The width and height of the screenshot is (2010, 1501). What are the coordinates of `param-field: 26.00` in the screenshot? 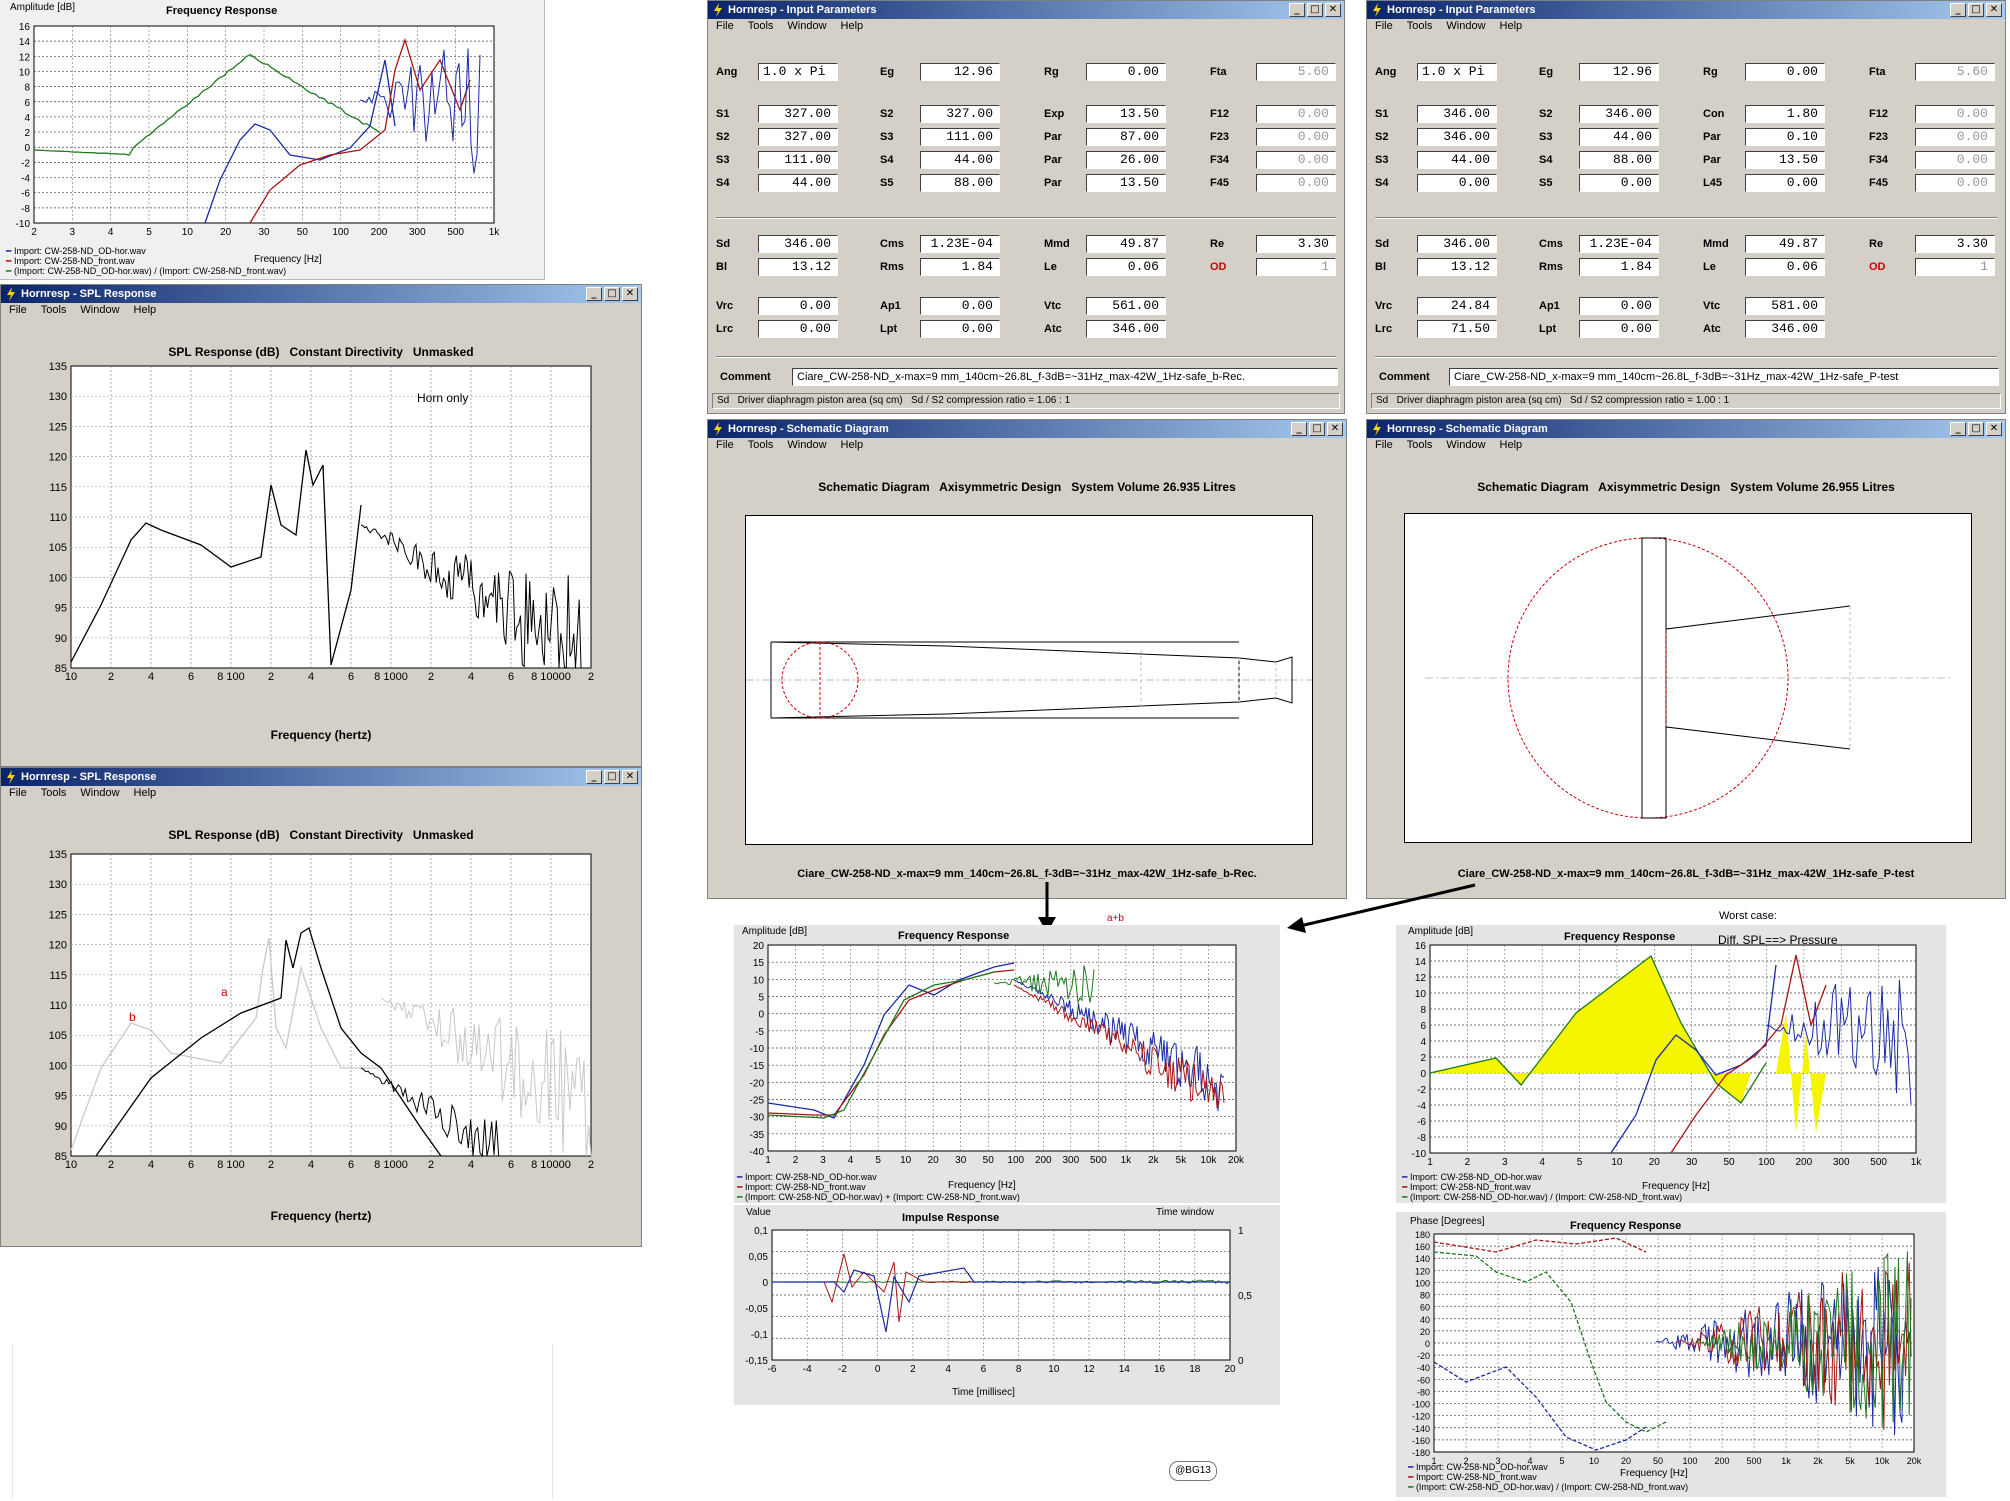 It's located at (1126, 160).